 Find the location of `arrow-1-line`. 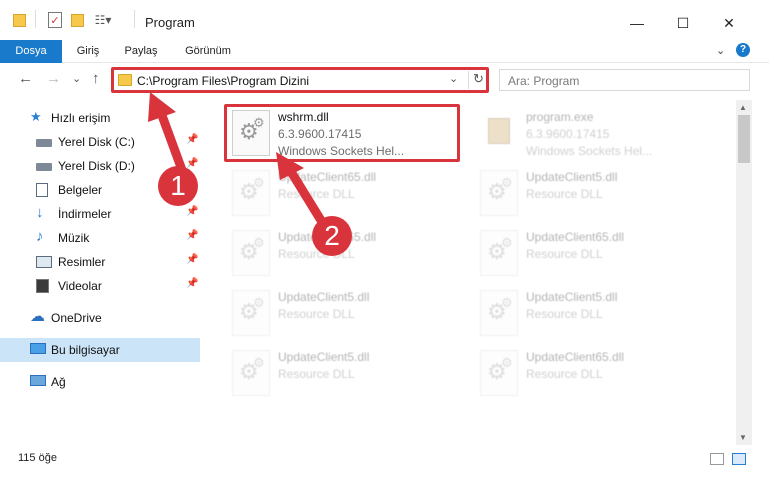

arrow-1-line is located at coordinates (171, 140).